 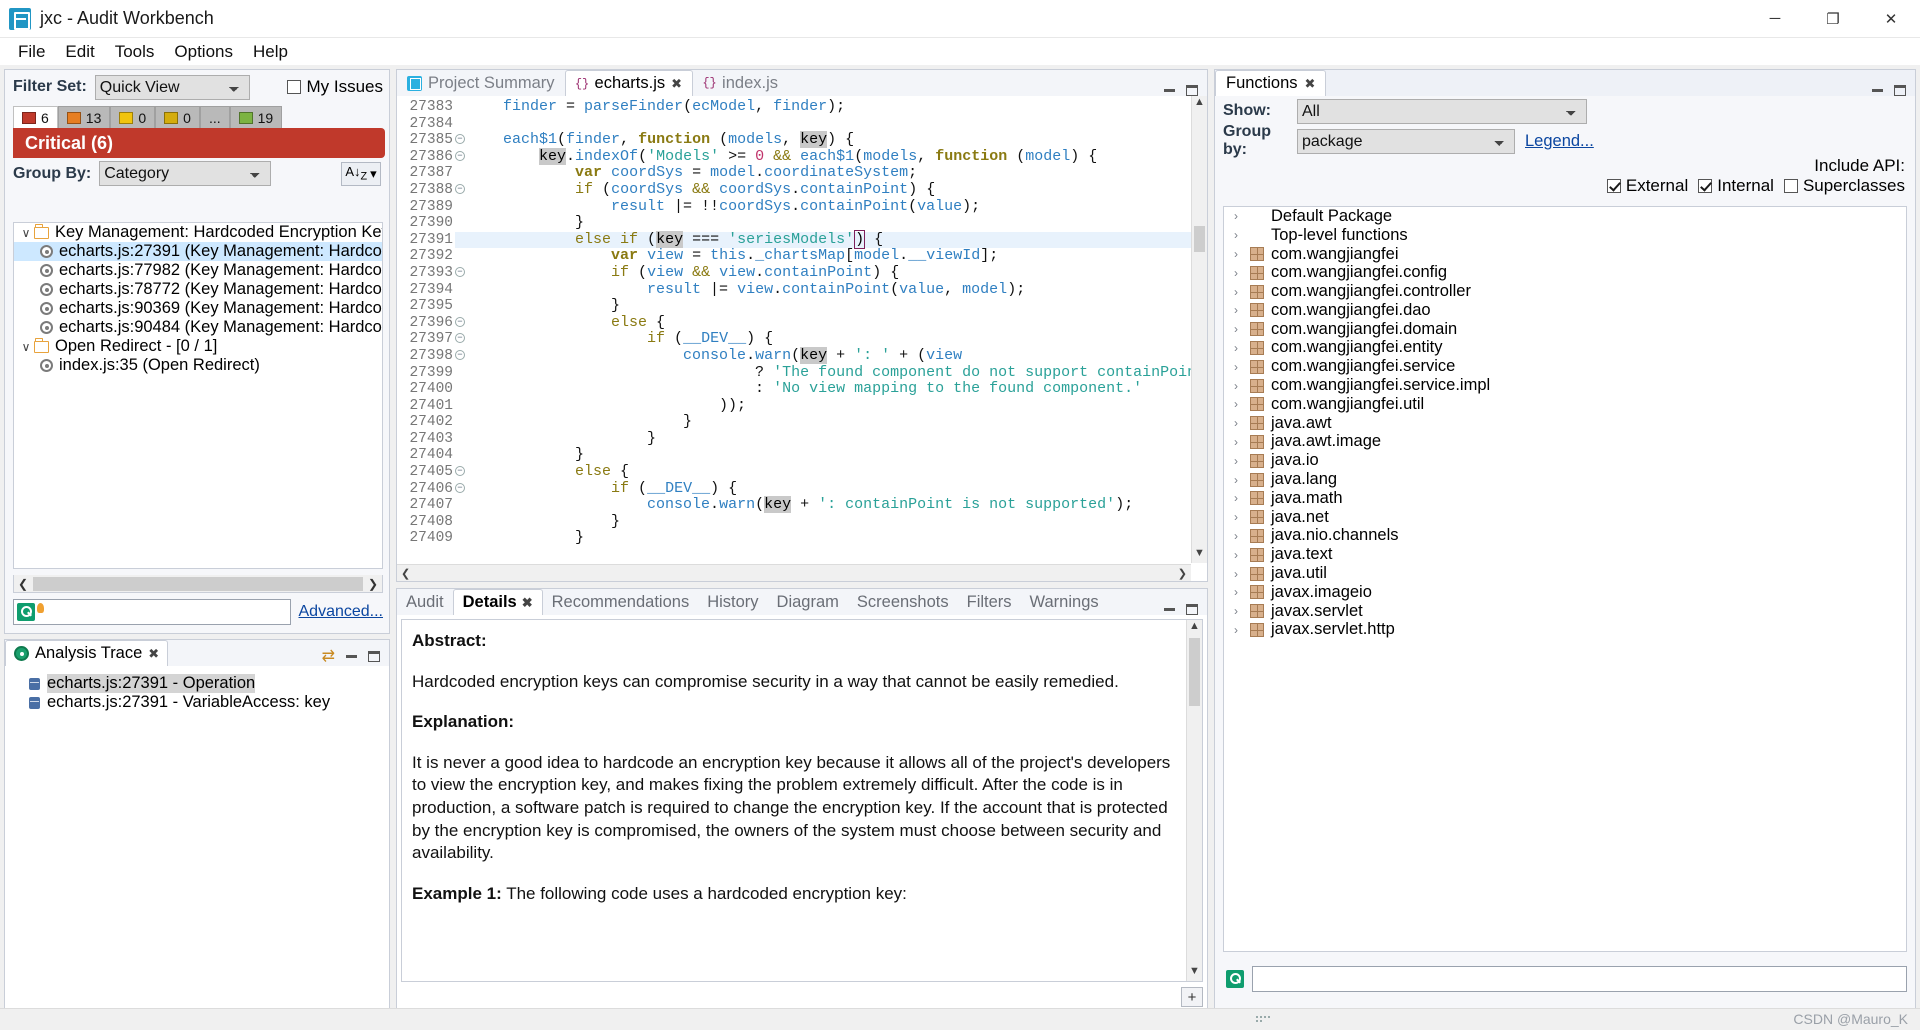 I want to click on checkbox-superclasses: Superclasses, so click(x=1844, y=186).